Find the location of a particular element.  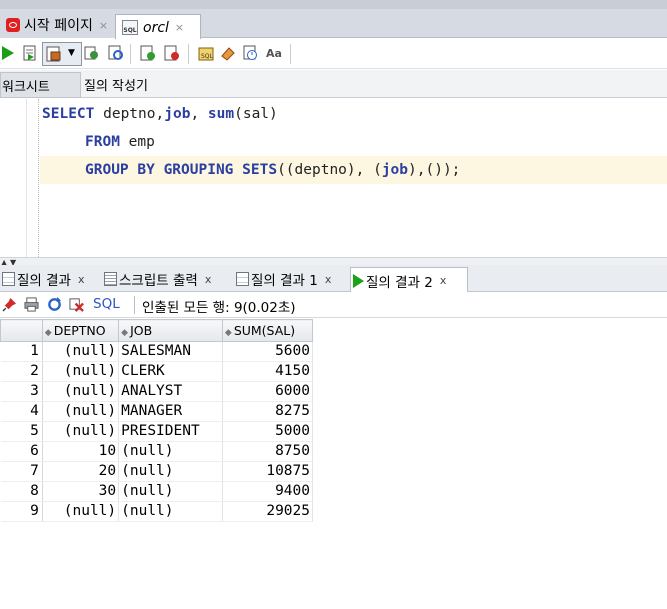

run-script-icon is located at coordinates (30, 53).